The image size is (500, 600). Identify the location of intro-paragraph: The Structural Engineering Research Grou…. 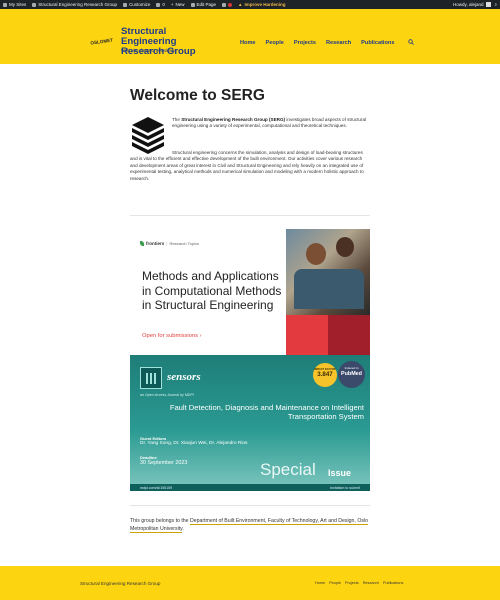
(271, 123).